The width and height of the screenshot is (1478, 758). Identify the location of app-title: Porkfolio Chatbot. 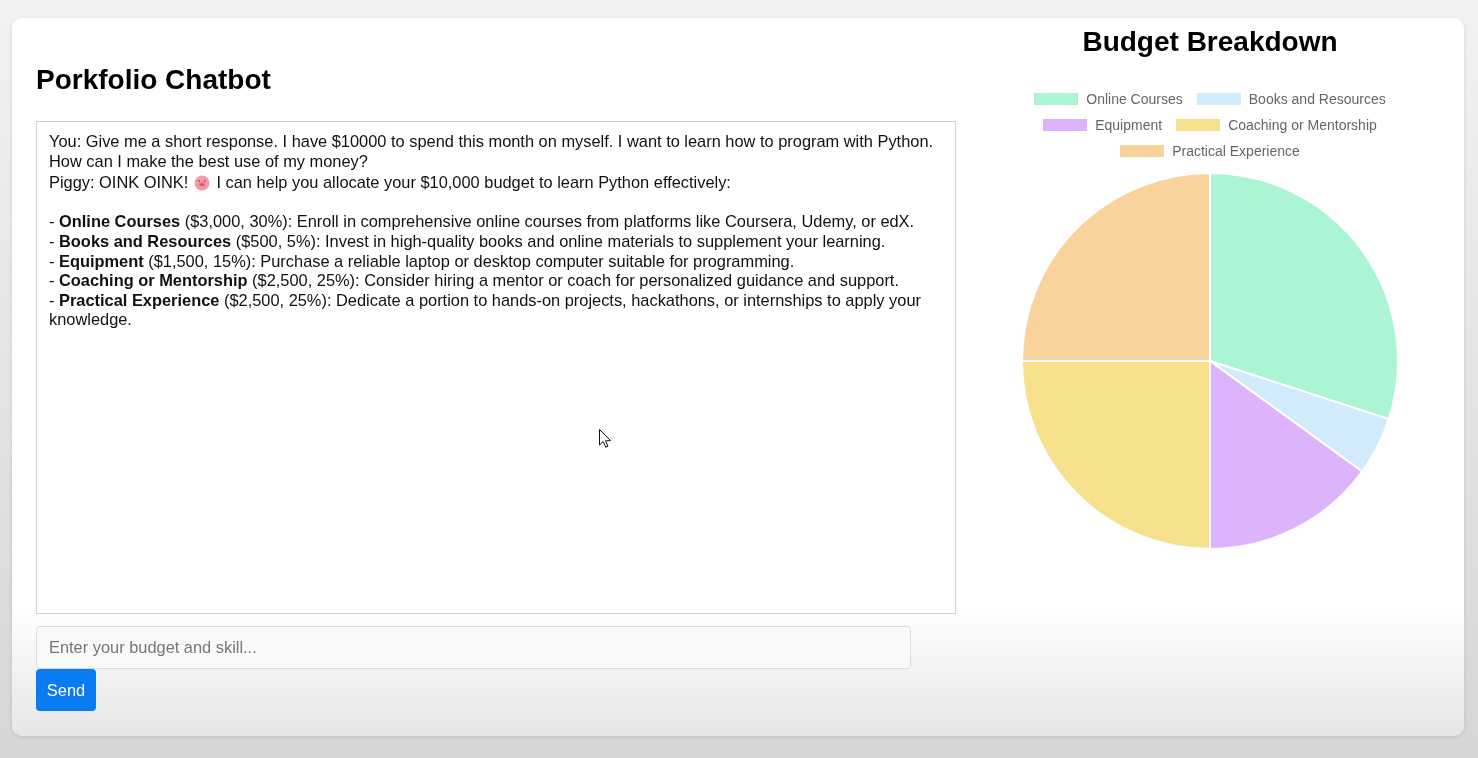
(153, 80).